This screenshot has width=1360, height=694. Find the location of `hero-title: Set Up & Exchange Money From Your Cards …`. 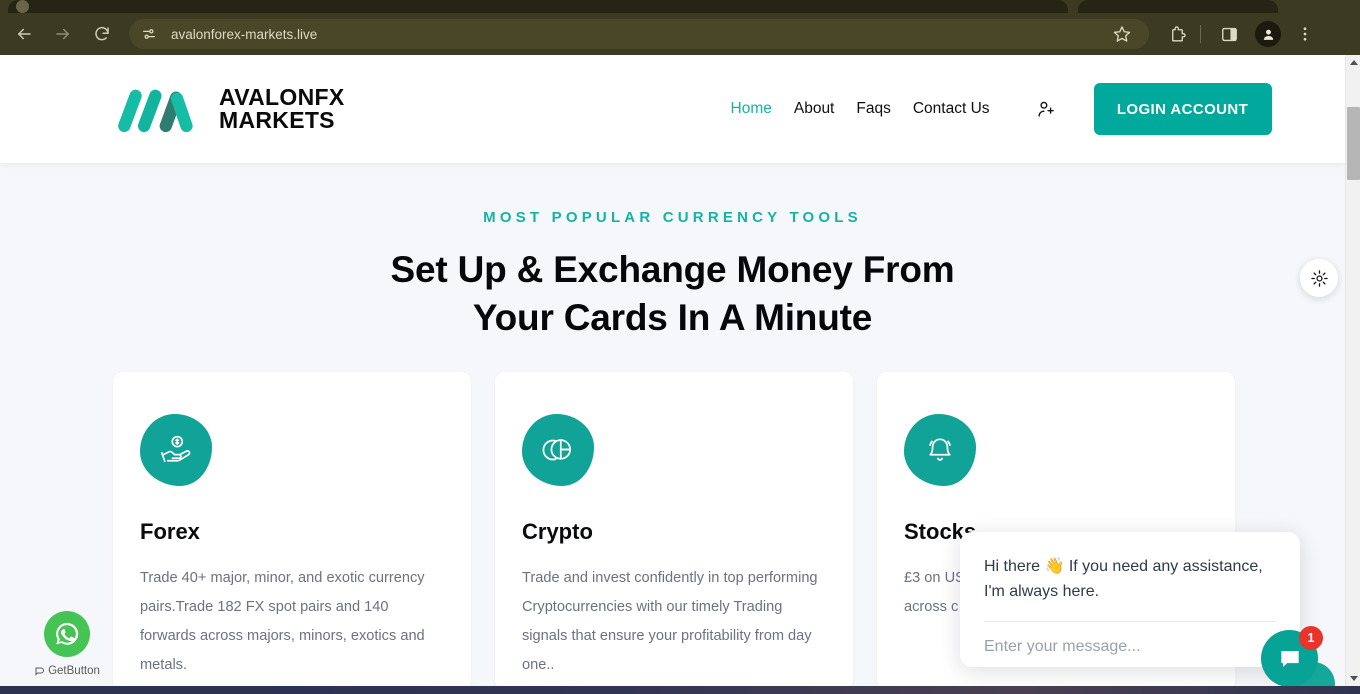

hero-title: Set Up & Exchange Money From Your Cards … is located at coordinates (672, 294).